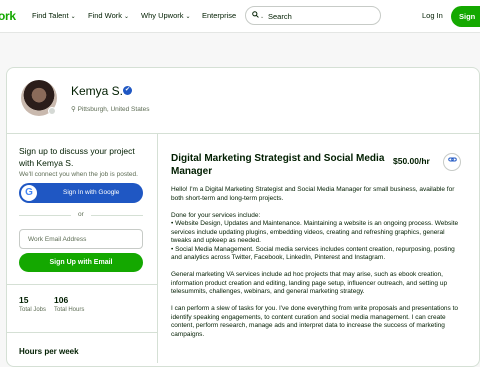 The width and height of the screenshot is (480, 367). I want to click on location-text: Pittsburgh, United States, so click(113, 109).